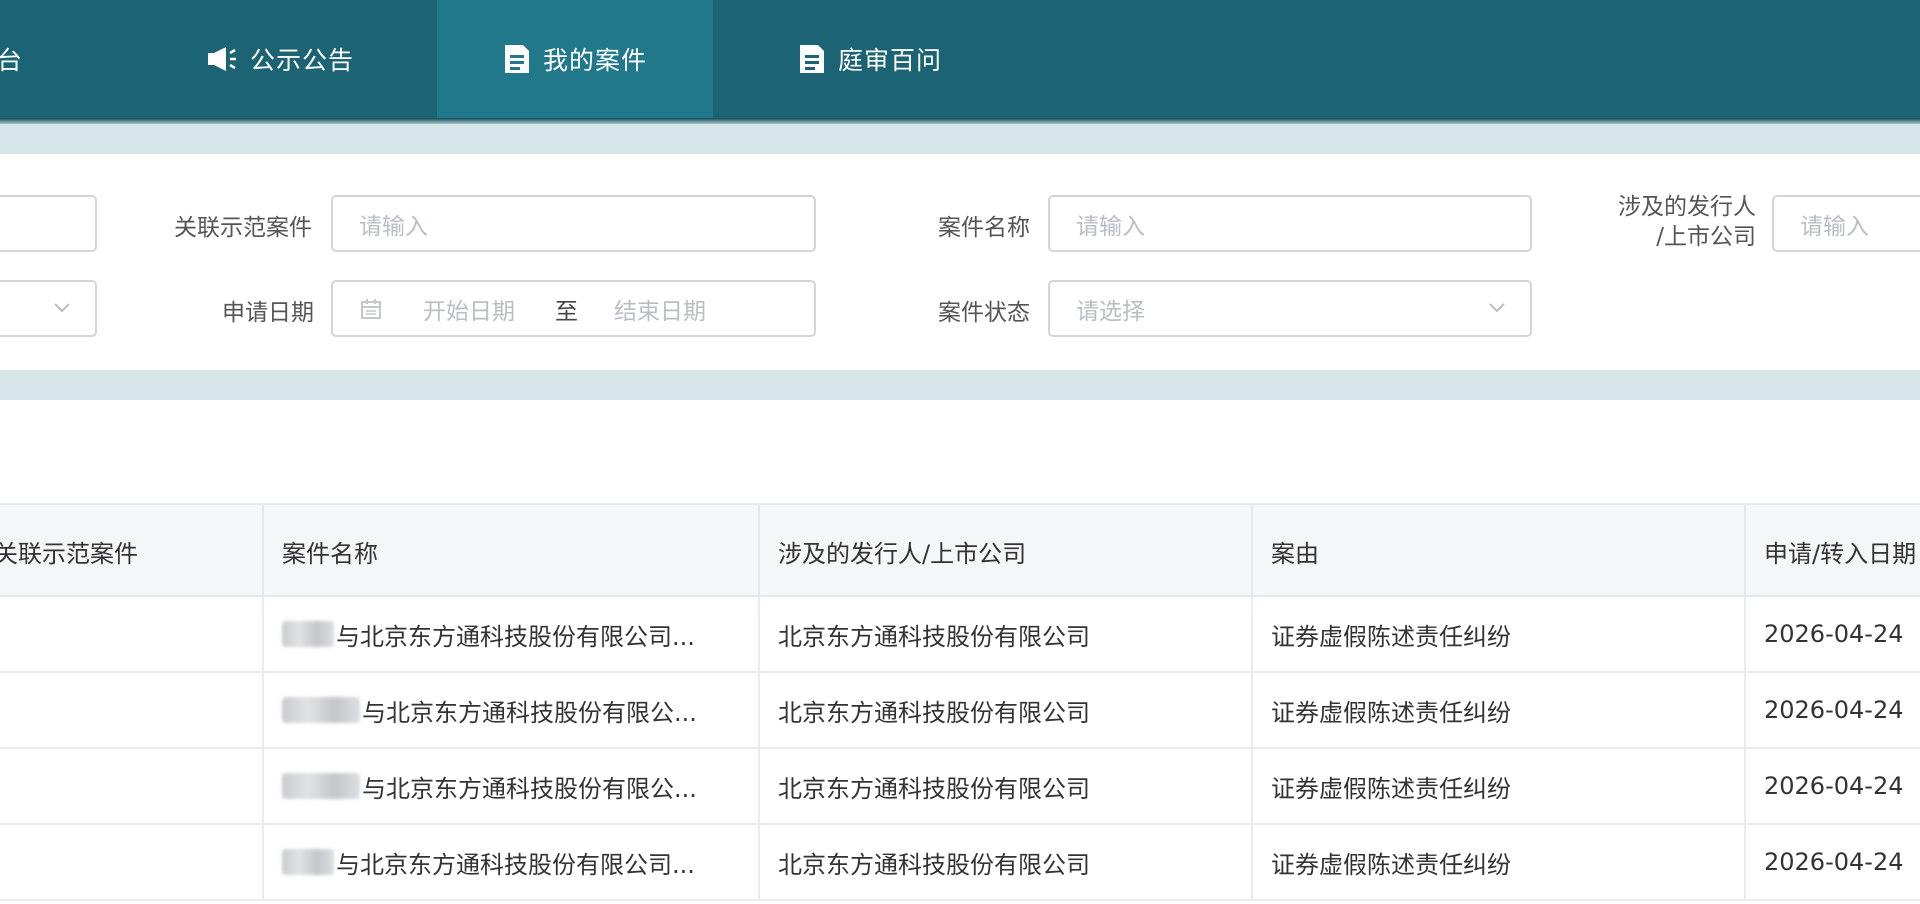 The width and height of the screenshot is (1920, 904). What do you see at coordinates (660, 309) in the screenshot?
I see `end-date-placeholder: 结束日期` at bounding box center [660, 309].